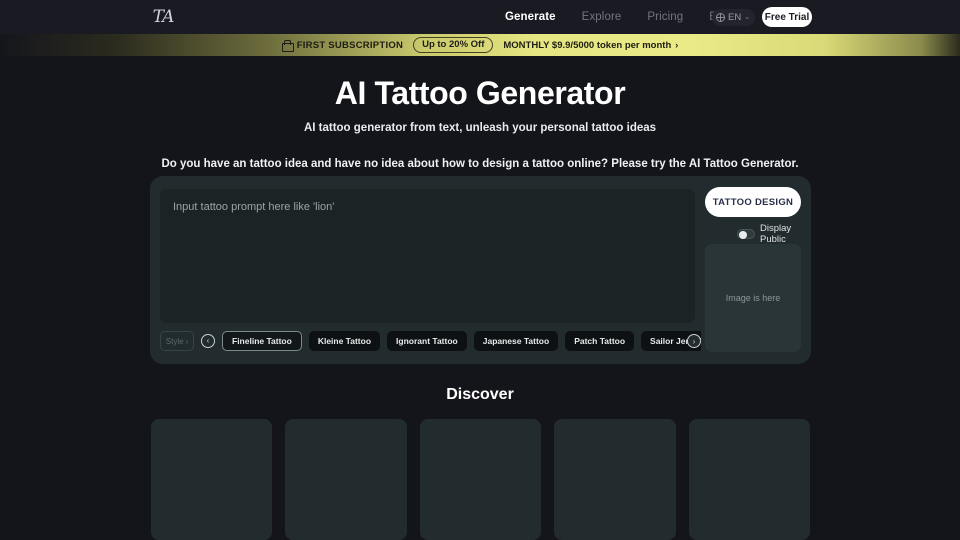 Image resolution: width=960 pixels, height=540 pixels. I want to click on prompt-placeholder: Input tattoo prompt here like 'lion', so click(254, 207).